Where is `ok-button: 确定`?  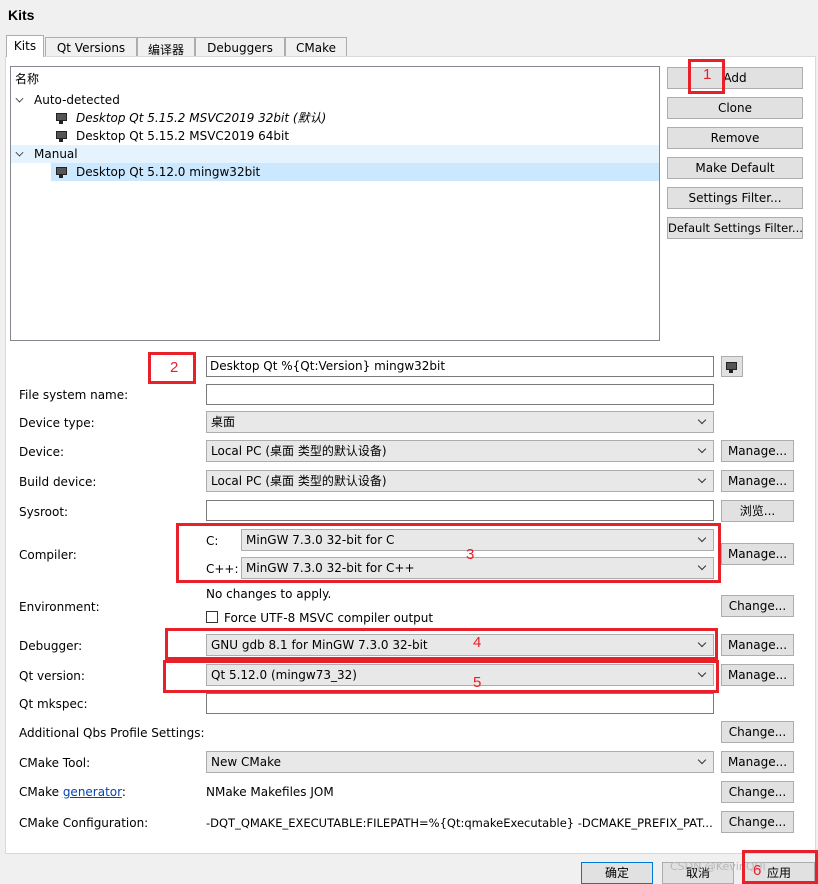
ok-button: 确定 is located at coordinates (617, 873).